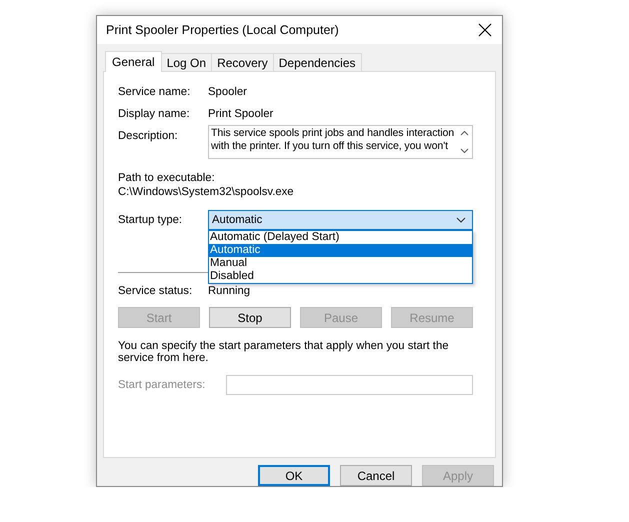 The image size is (629, 522). What do you see at coordinates (284, 352) in the screenshot?
I see `hint-text: You can specify the start parameters that apply when you start the service from here.` at bounding box center [284, 352].